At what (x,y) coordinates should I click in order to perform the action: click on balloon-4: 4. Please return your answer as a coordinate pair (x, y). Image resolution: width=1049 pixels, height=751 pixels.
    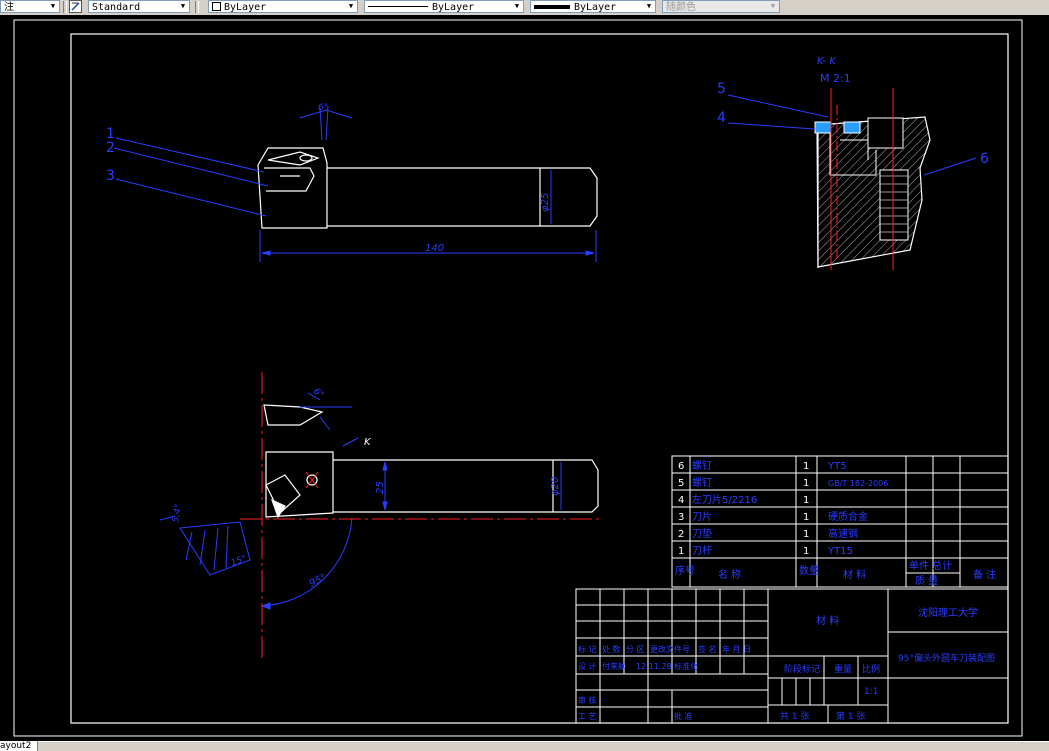
    Looking at the image, I should click on (721, 118).